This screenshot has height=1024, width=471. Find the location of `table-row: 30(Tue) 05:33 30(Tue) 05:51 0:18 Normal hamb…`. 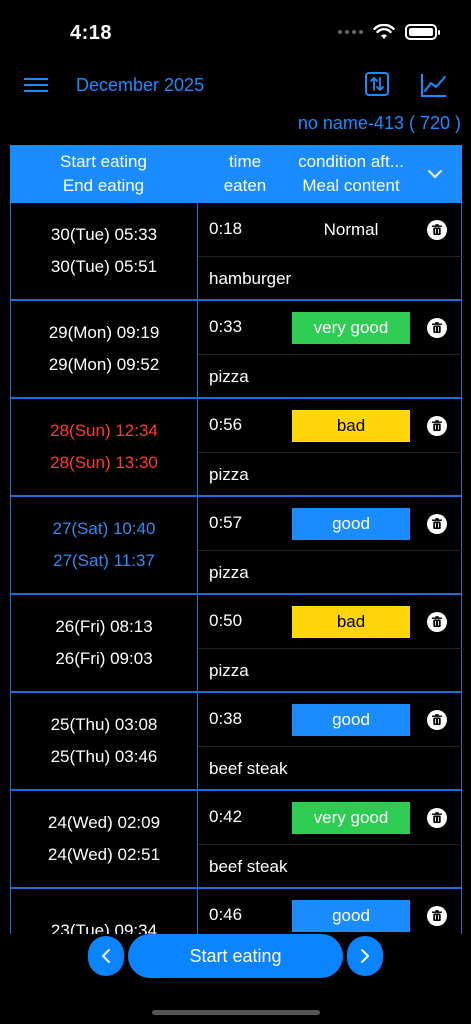

table-row: 30(Tue) 05:33 30(Tue) 05:51 0:18 Normal hamb… is located at coordinates (236, 252).